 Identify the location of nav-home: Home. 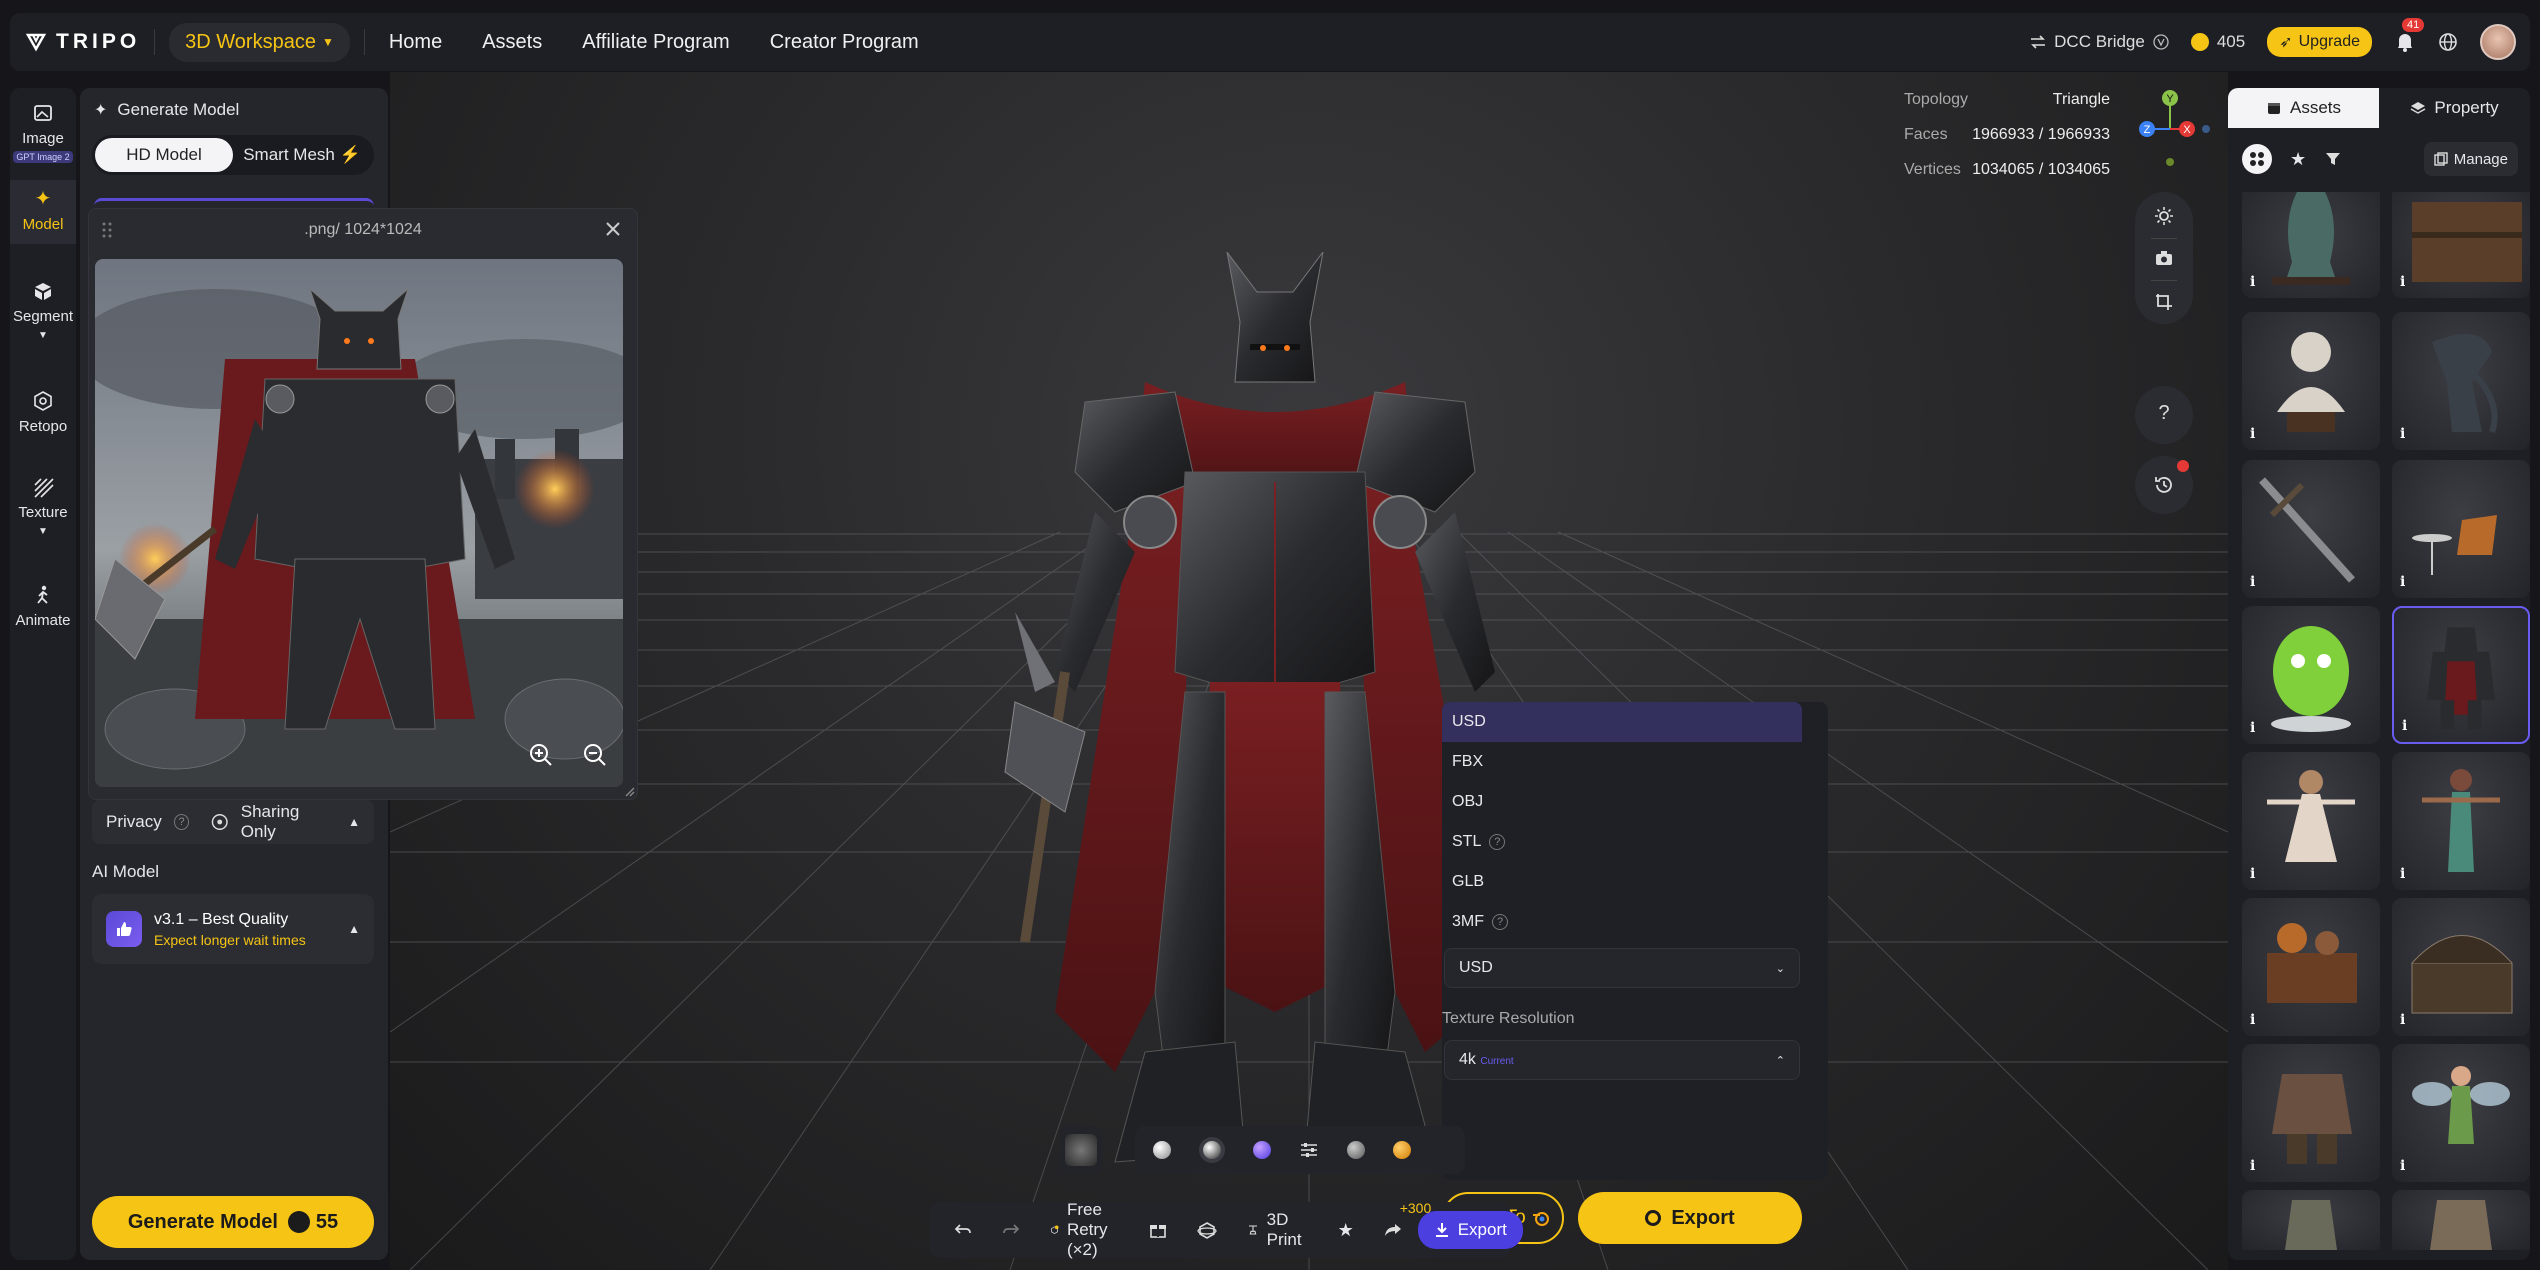
(415, 42).